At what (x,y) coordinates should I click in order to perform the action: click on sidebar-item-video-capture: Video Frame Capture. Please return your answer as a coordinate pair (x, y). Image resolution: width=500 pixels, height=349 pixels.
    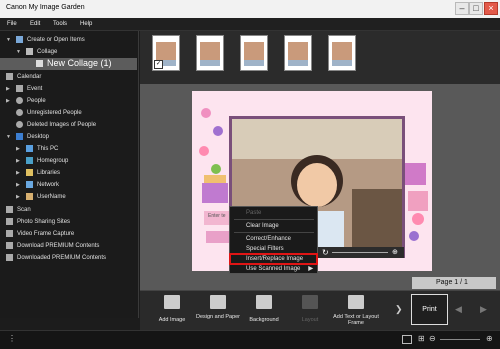
    Looking at the image, I should click on (68, 234).